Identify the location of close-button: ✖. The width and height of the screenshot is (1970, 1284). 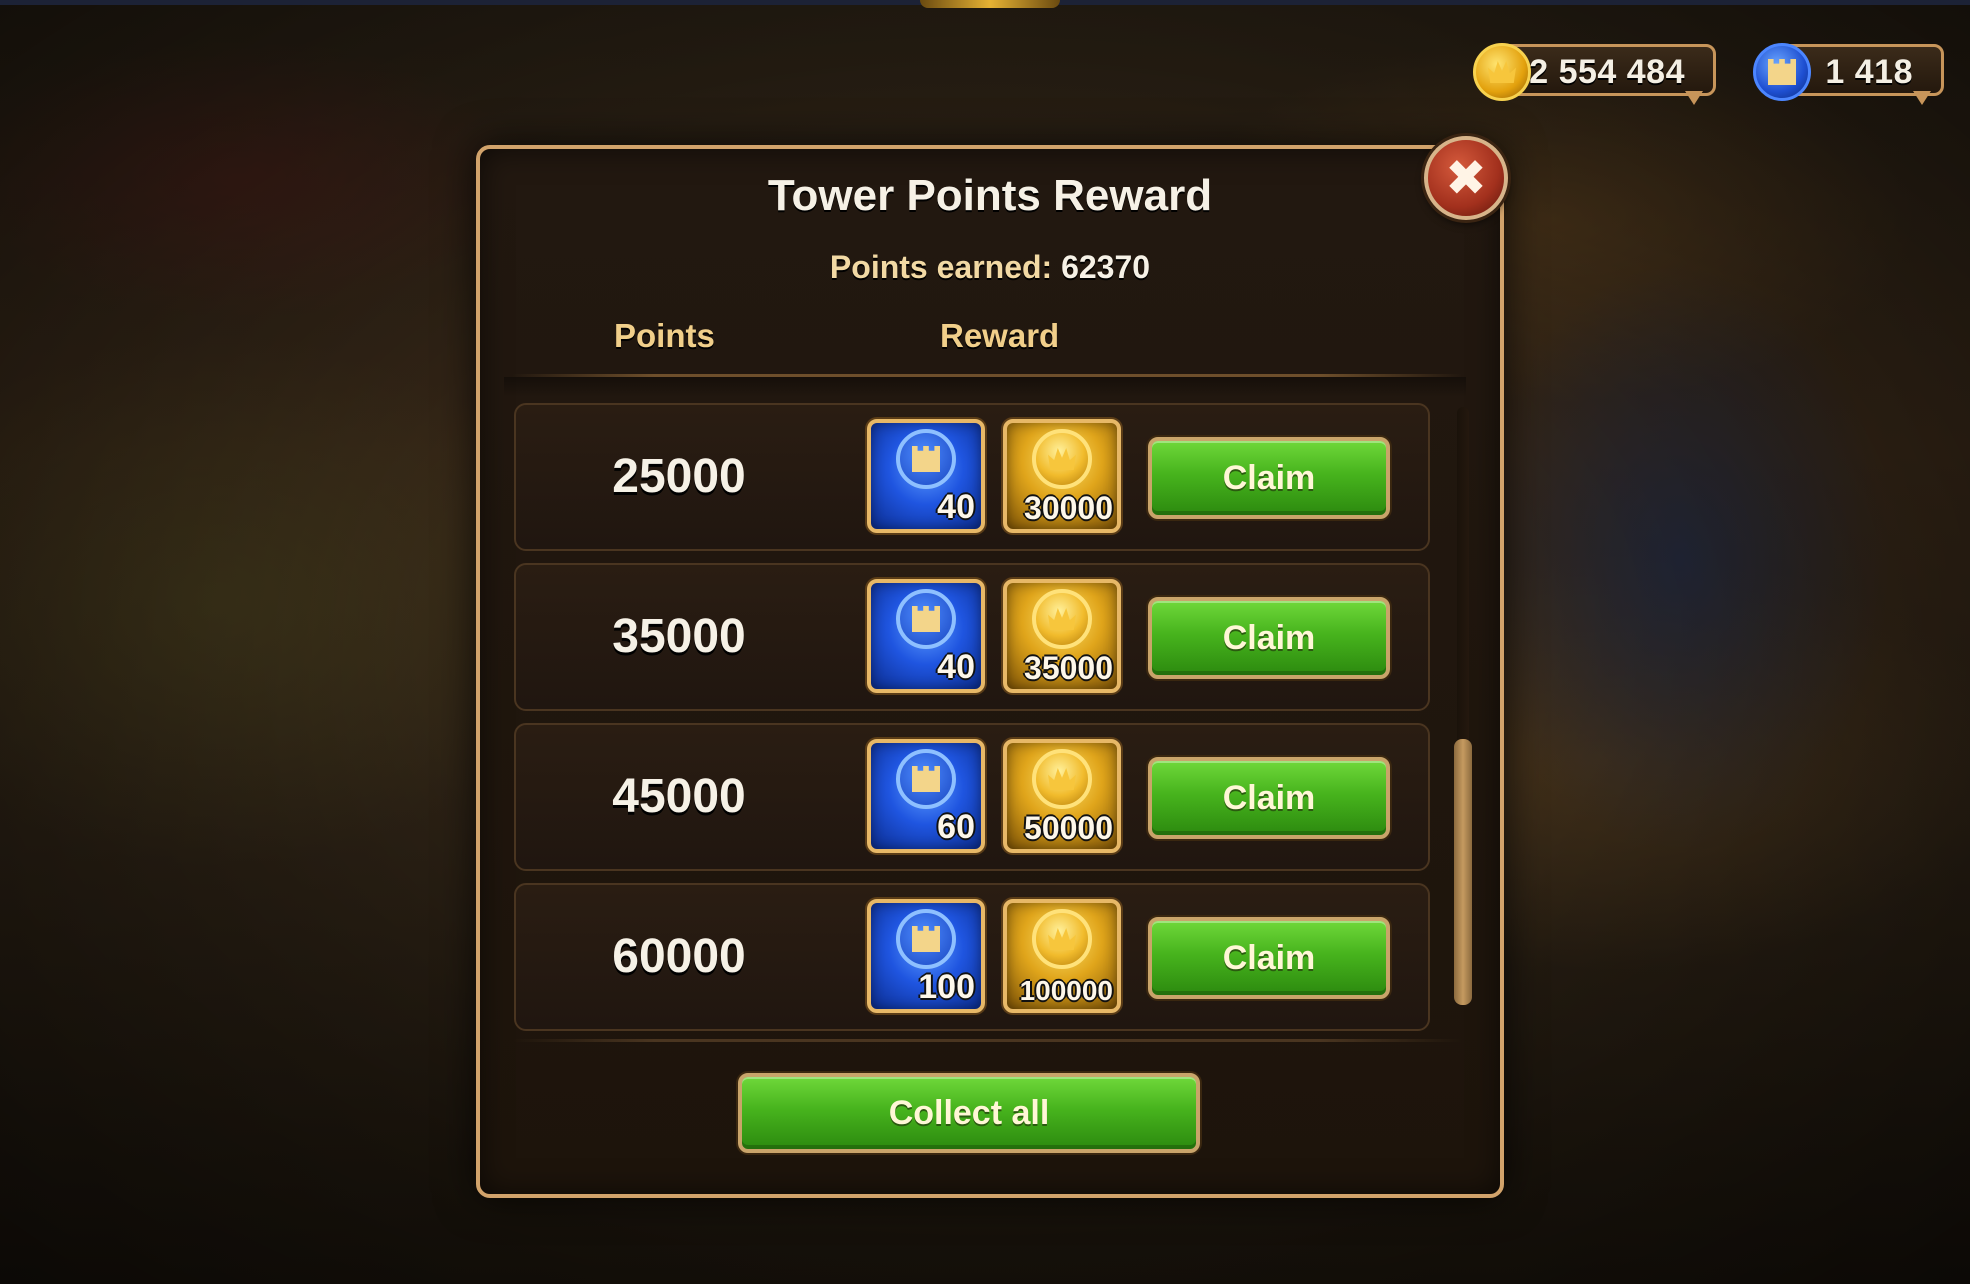
(1466, 178).